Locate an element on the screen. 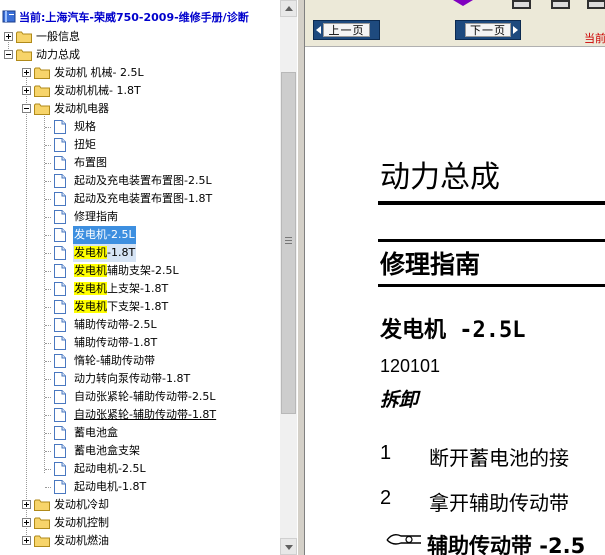 The width and height of the screenshot is (605, 555). tree-scrollbar is located at coordinates (288, 277).